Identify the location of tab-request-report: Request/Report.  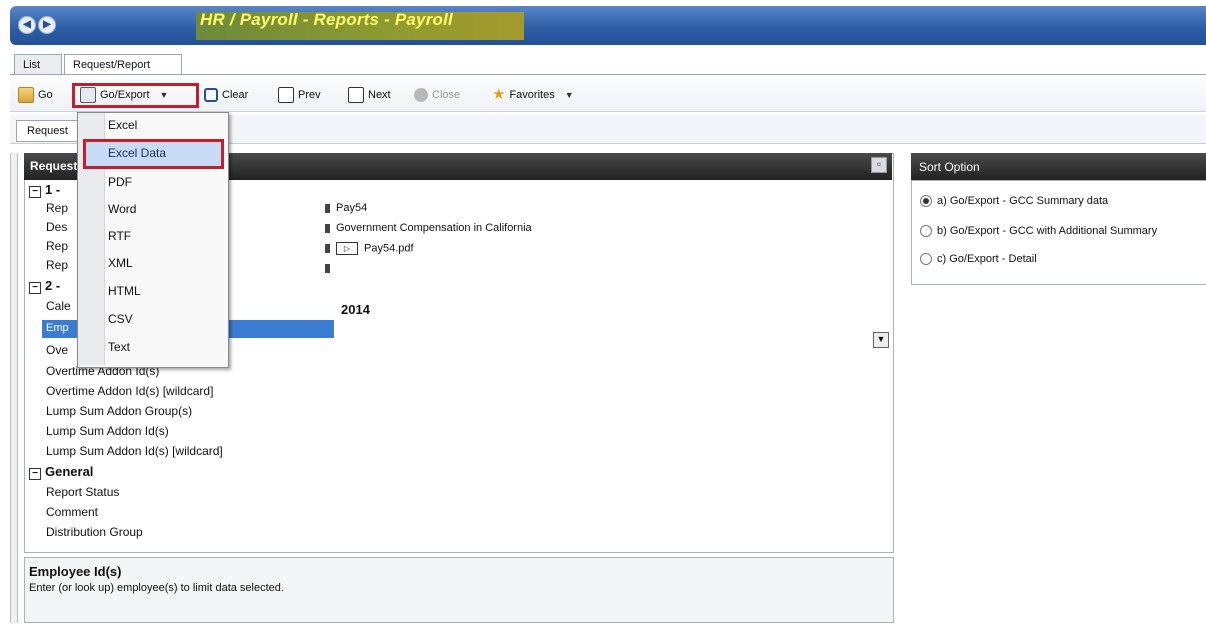
(123, 65).